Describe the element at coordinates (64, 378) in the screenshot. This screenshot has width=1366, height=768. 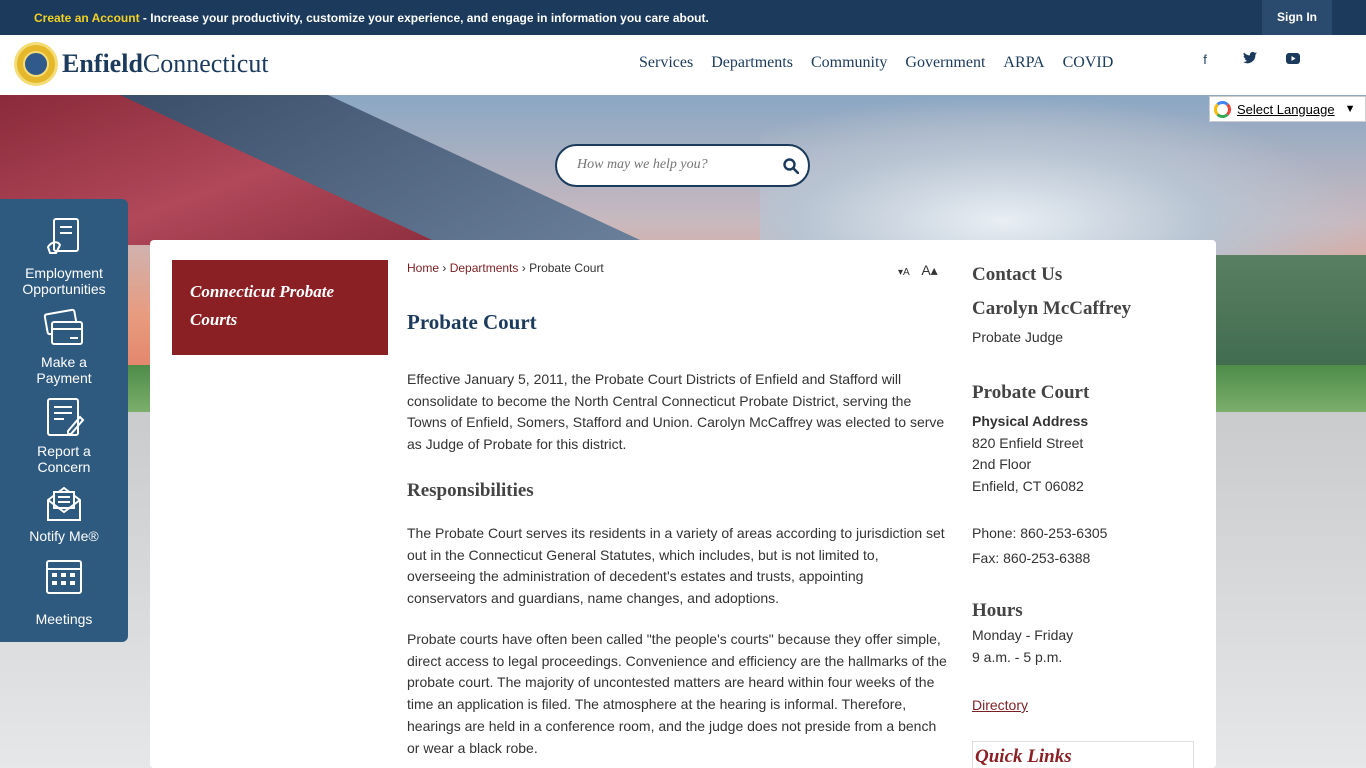
I see `payment-label-2: Payment` at that location.